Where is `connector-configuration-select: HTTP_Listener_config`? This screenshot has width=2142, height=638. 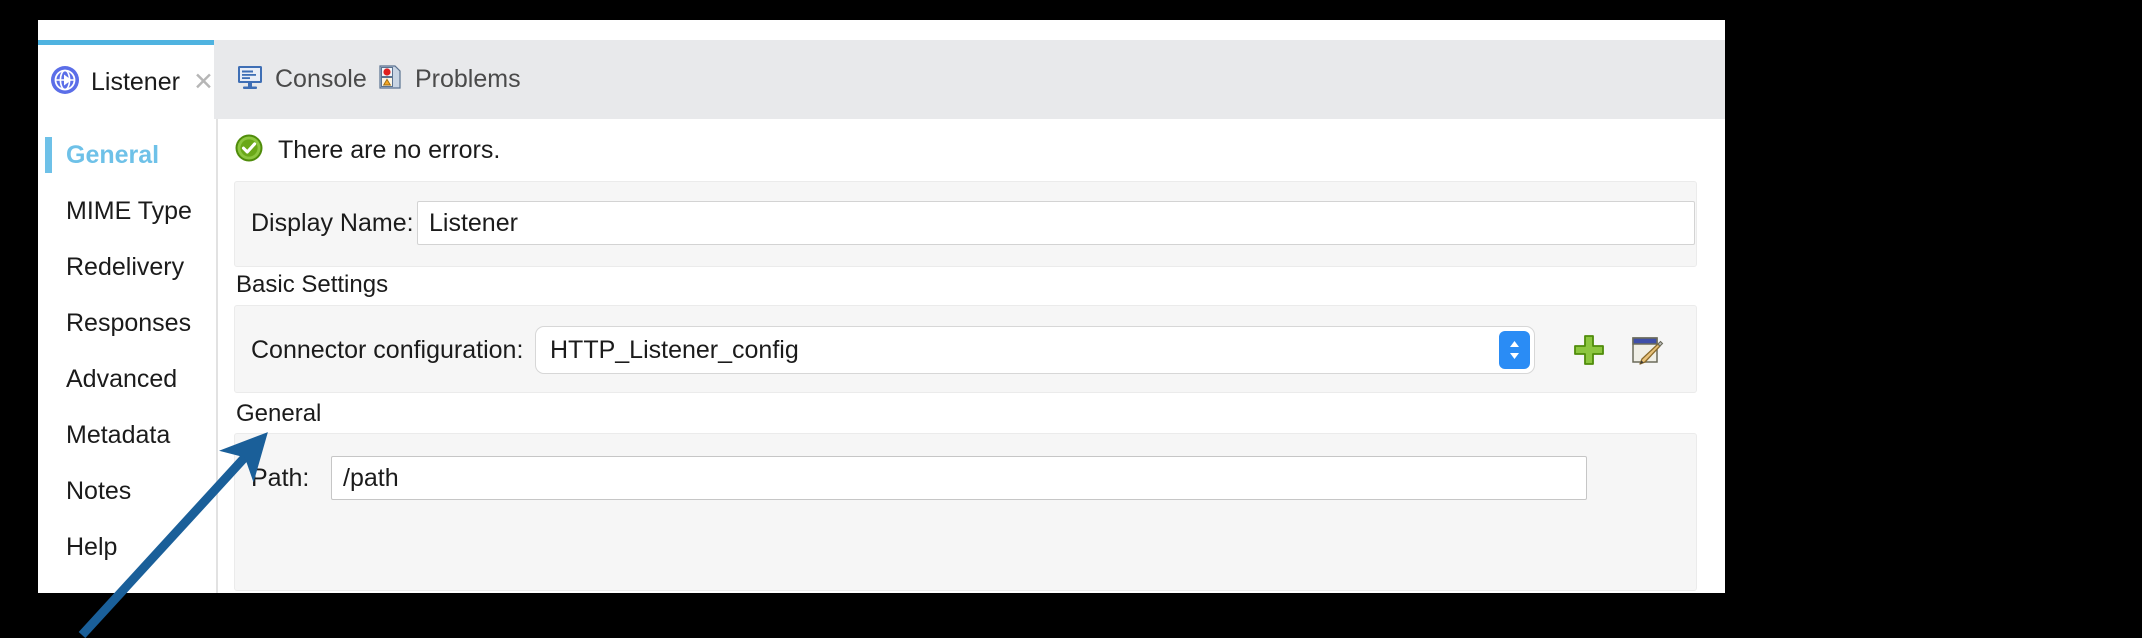 connector-configuration-select: HTTP_Listener_config is located at coordinates (1035, 350).